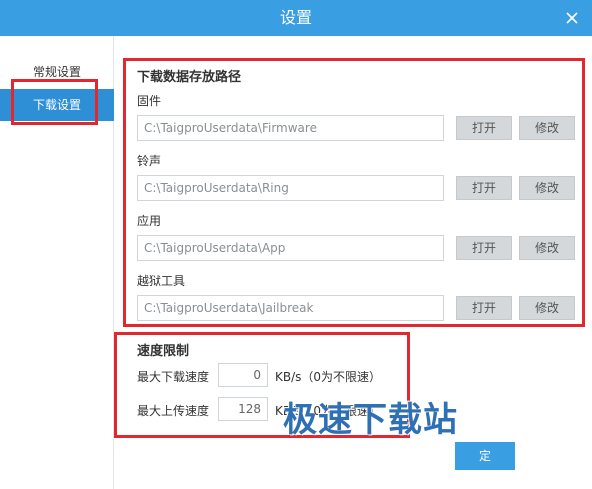 The image size is (592, 489). What do you see at coordinates (54, 102) in the screenshot?
I see `highlight-box-sidebar` at bounding box center [54, 102].